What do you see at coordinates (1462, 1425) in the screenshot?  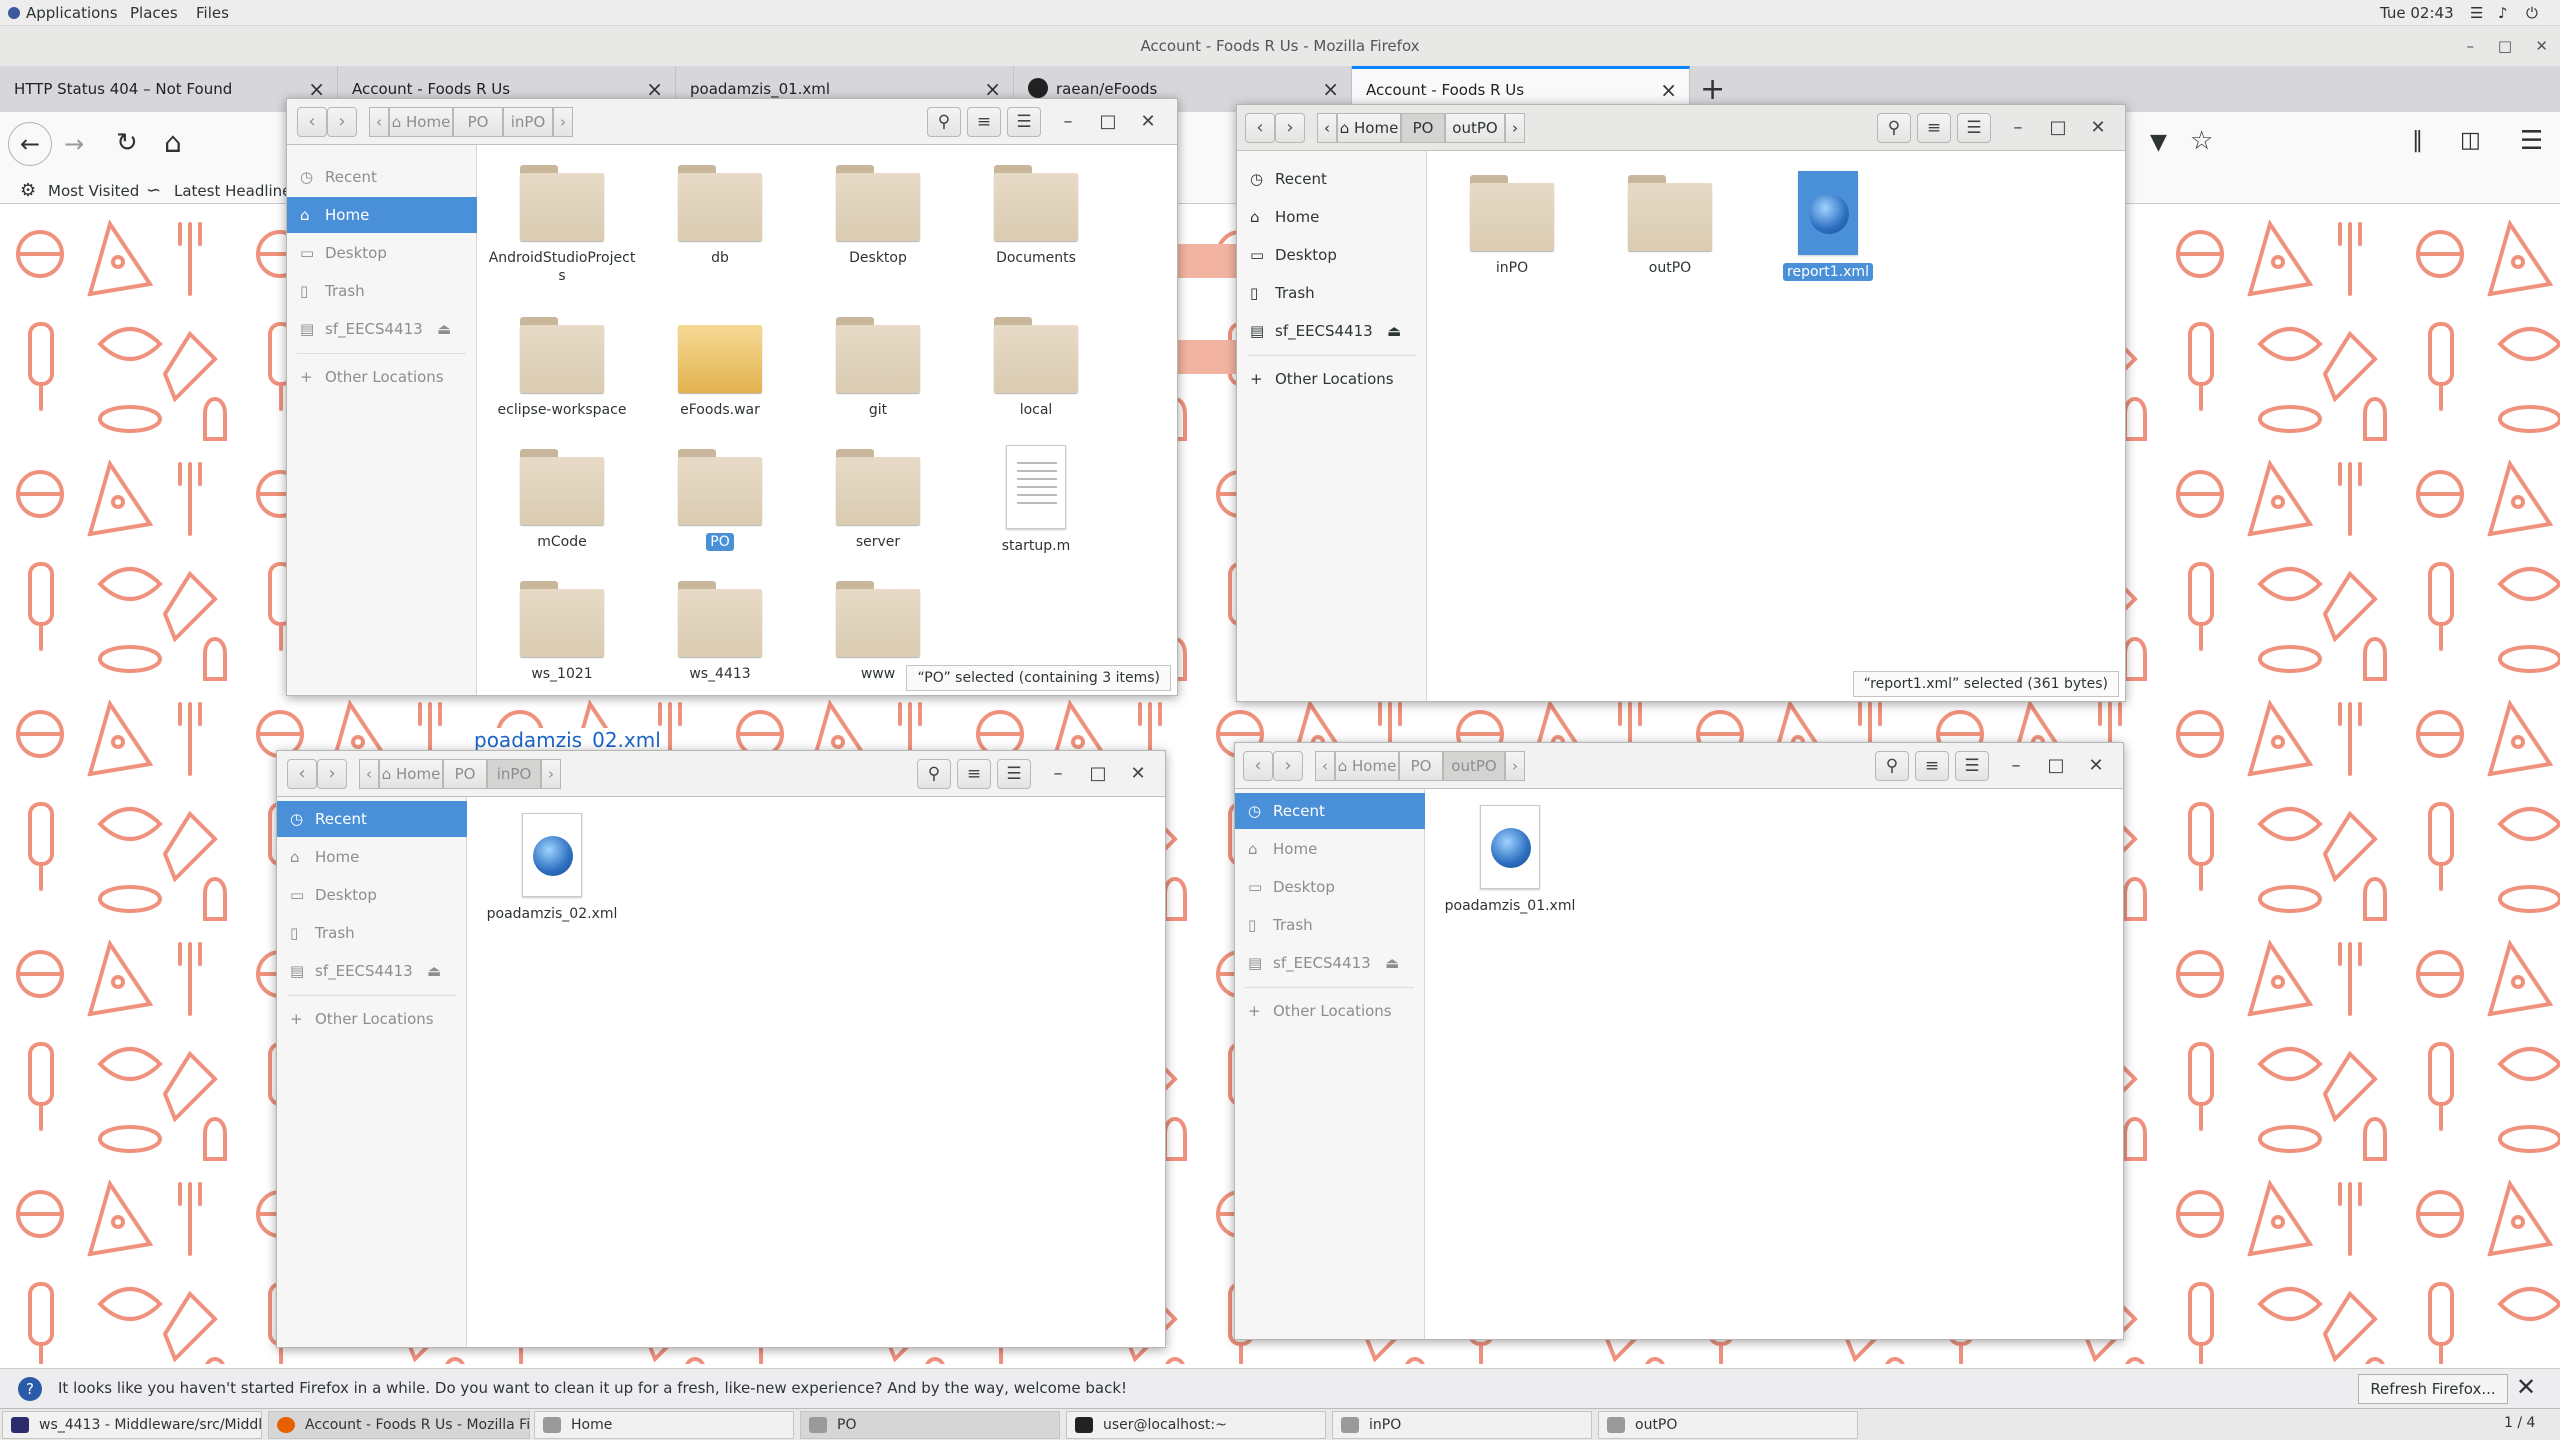 I see `taskbar-item-inpo: inPO` at bounding box center [1462, 1425].